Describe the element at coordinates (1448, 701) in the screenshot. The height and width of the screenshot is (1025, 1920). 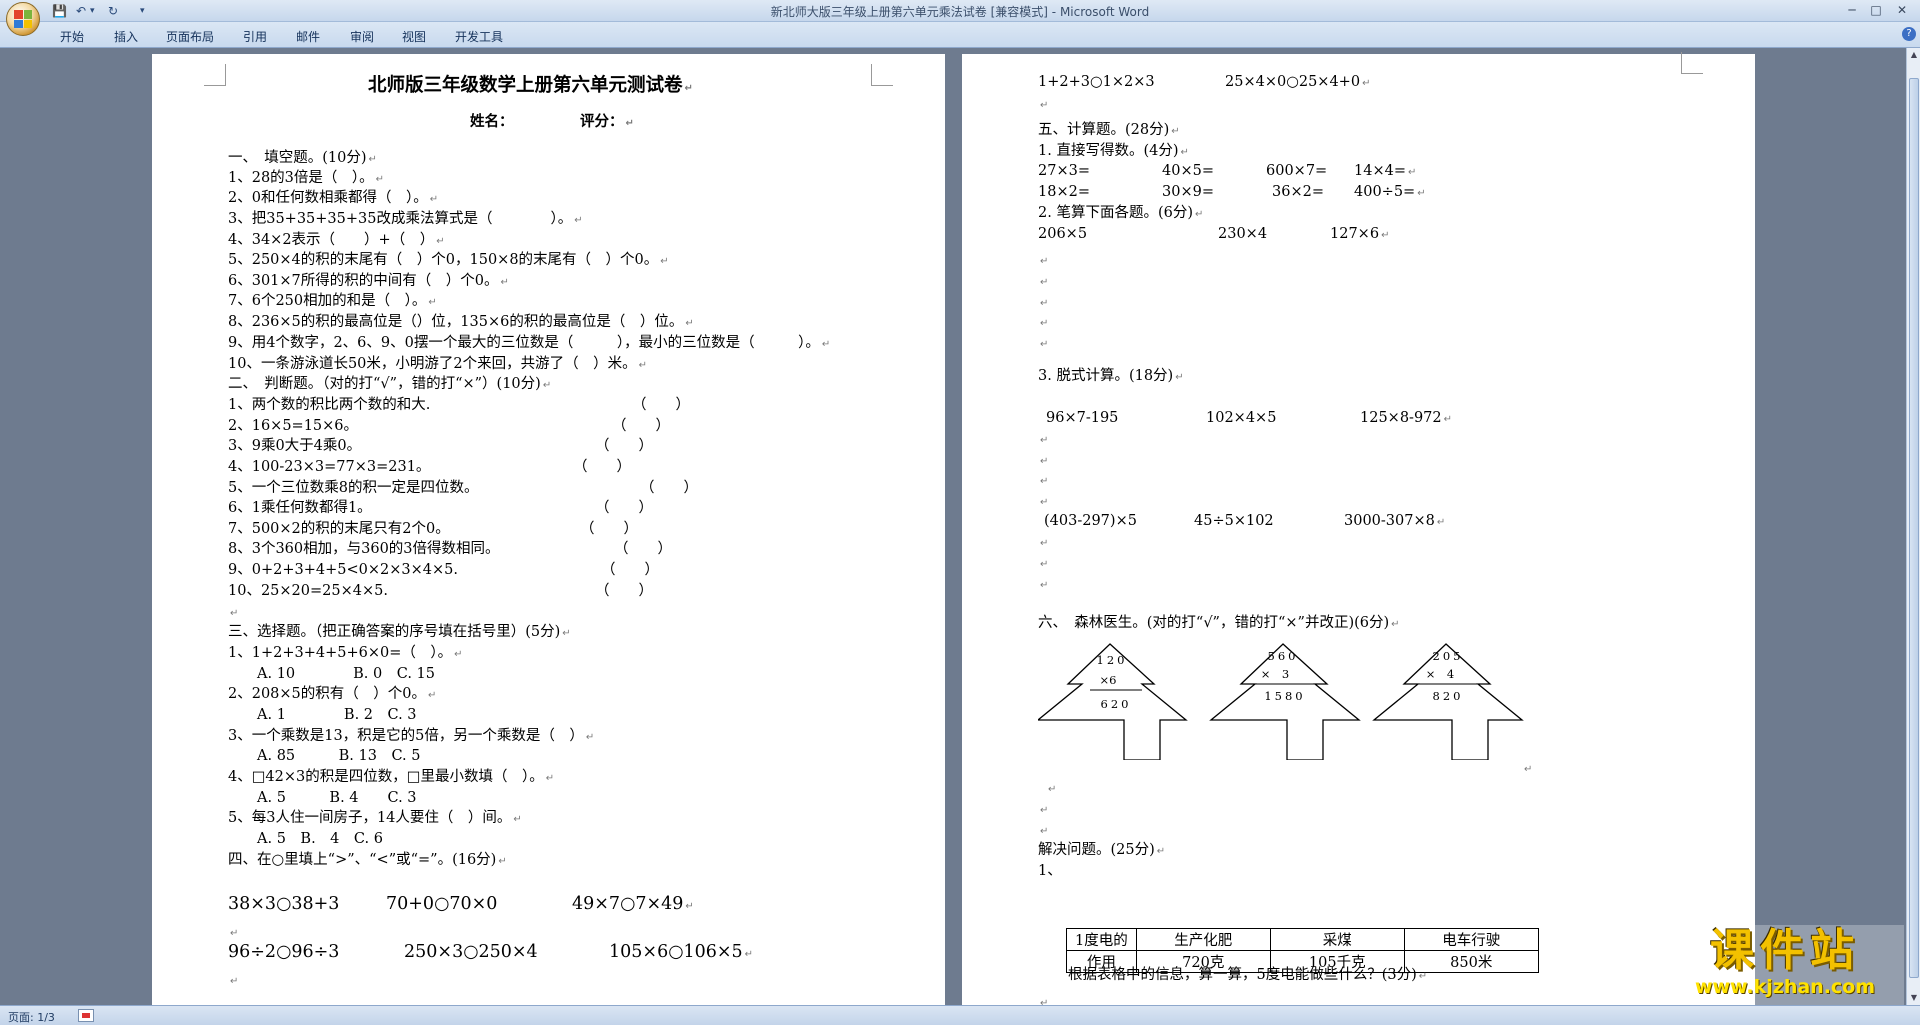
I see `tree-3: 205 × 4 820` at that location.